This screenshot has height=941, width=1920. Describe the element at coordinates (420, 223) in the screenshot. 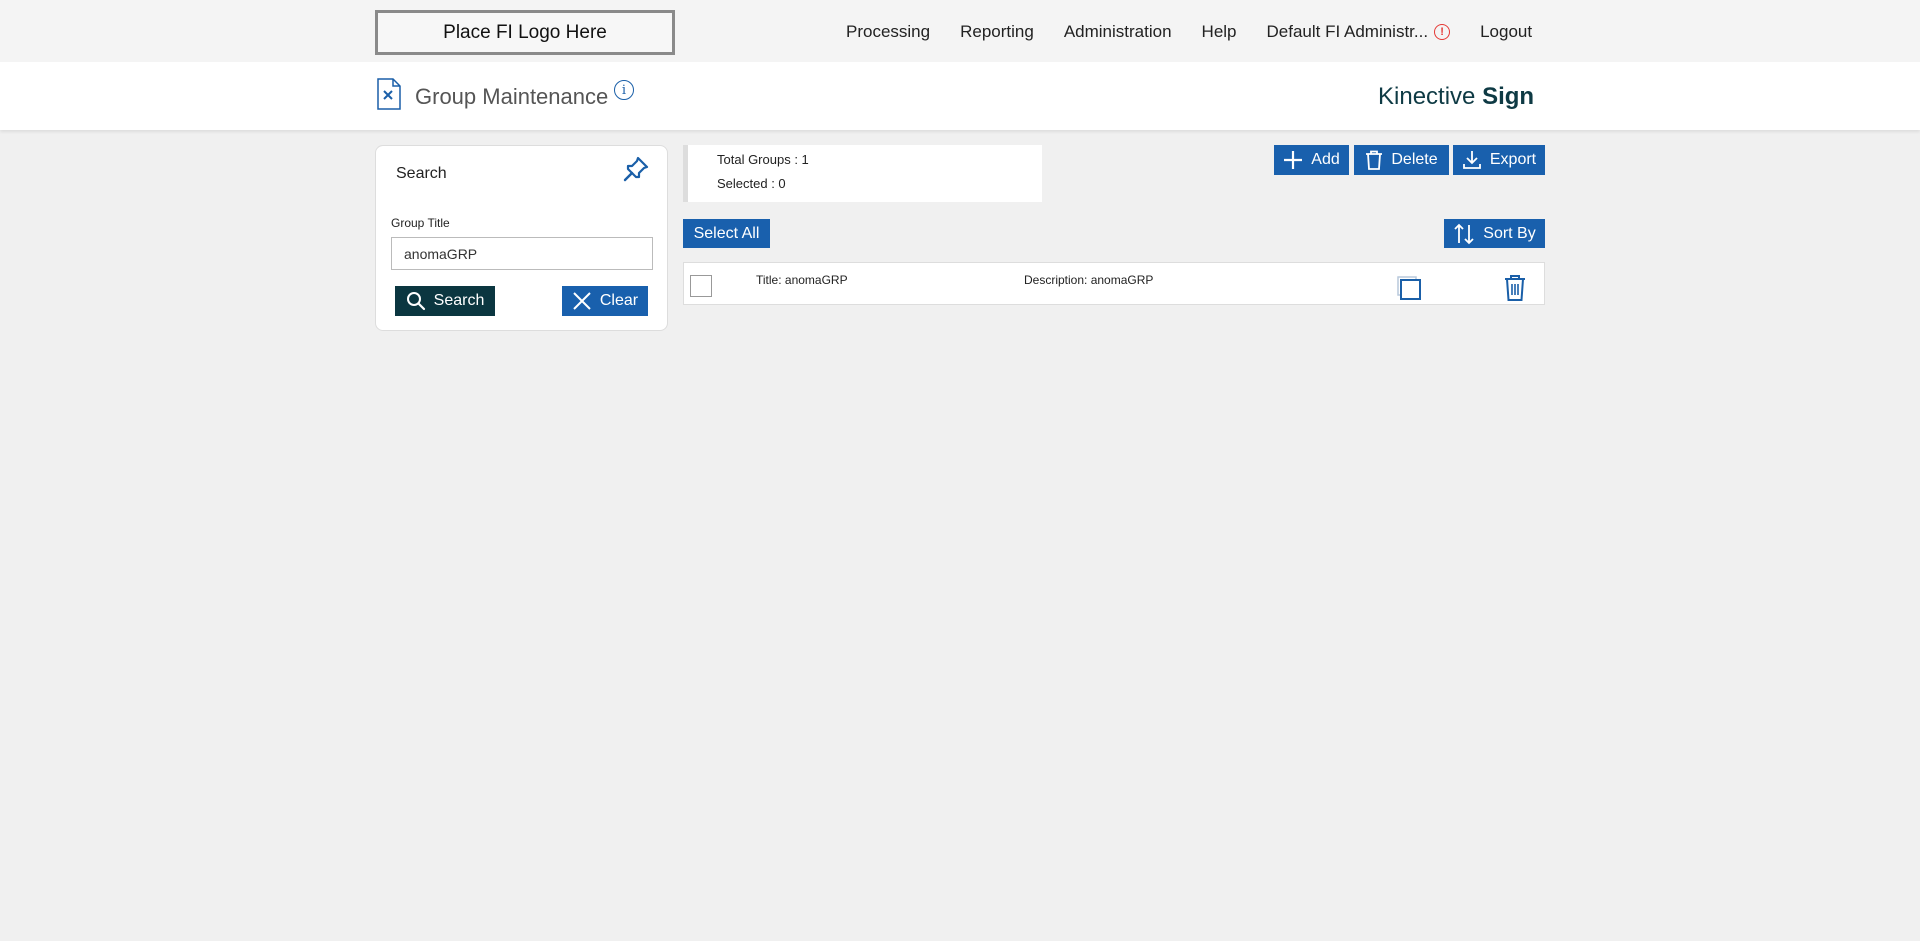

I see `group-title-label: Group Title` at that location.